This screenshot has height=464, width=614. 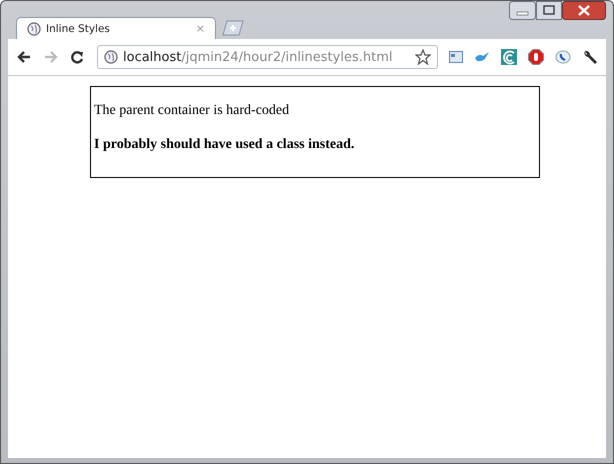 I want to click on minimize-icon, so click(x=522, y=10).